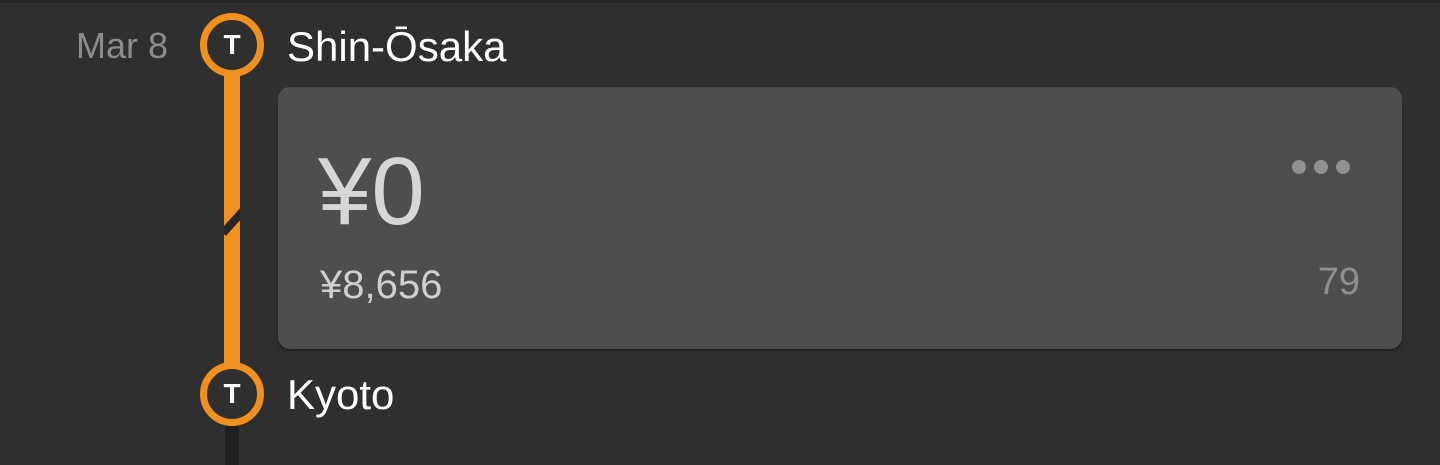 The width and height of the screenshot is (1440, 465). I want to click on destination-station-marker: T, so click(232, 394).